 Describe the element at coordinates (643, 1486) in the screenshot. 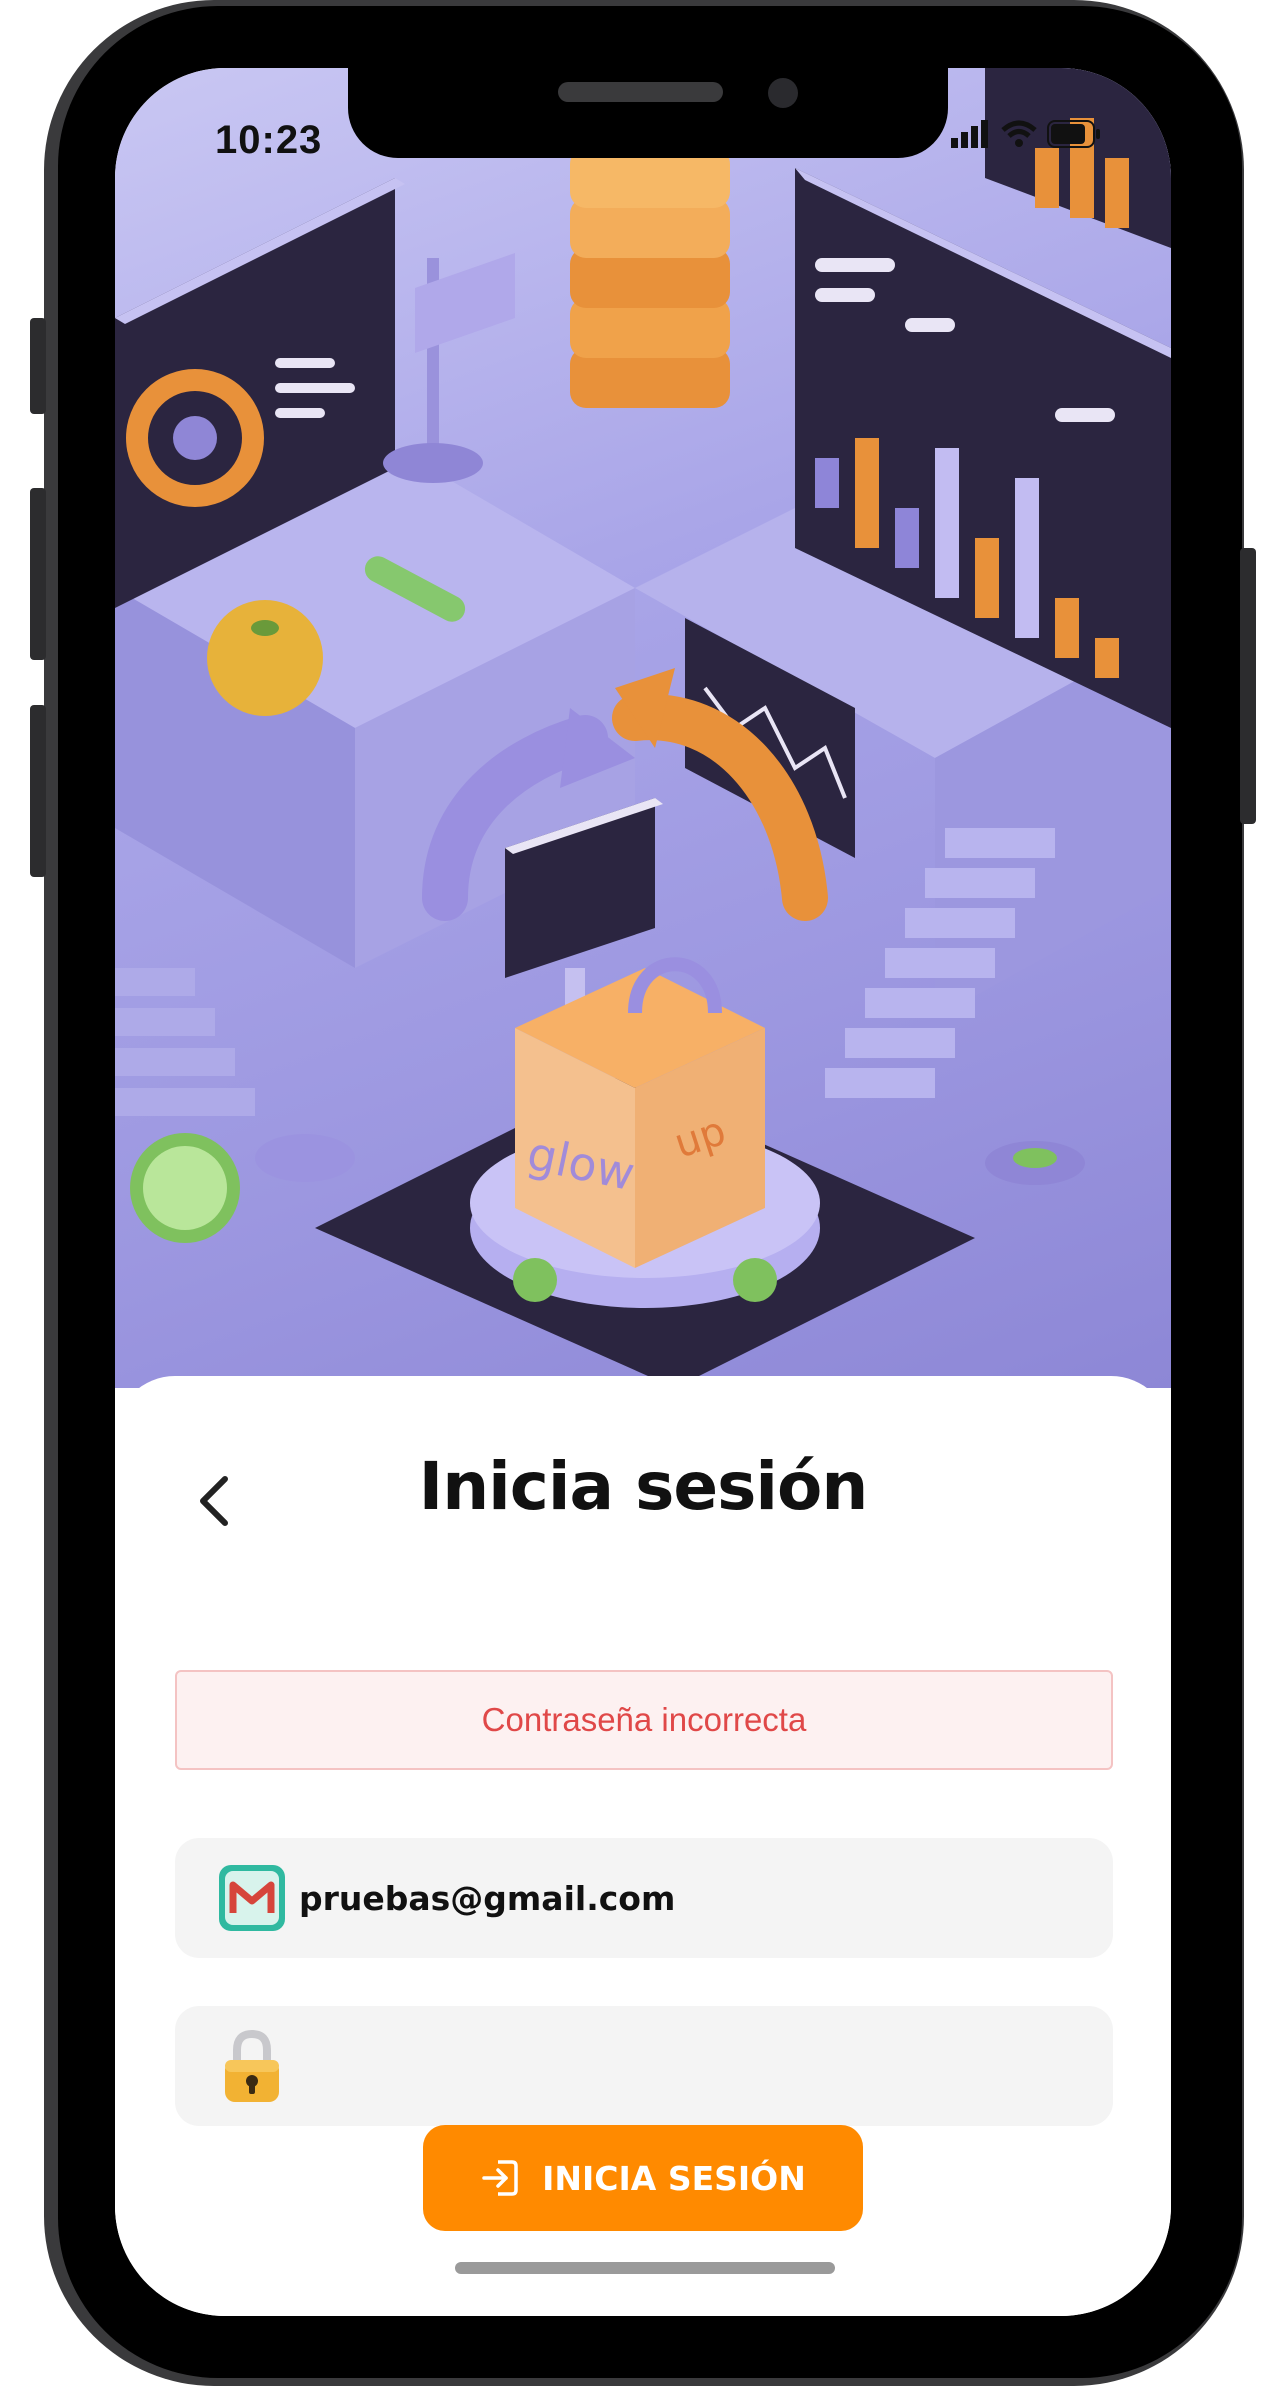

I see `page-title: Inicia sesión` at that location.